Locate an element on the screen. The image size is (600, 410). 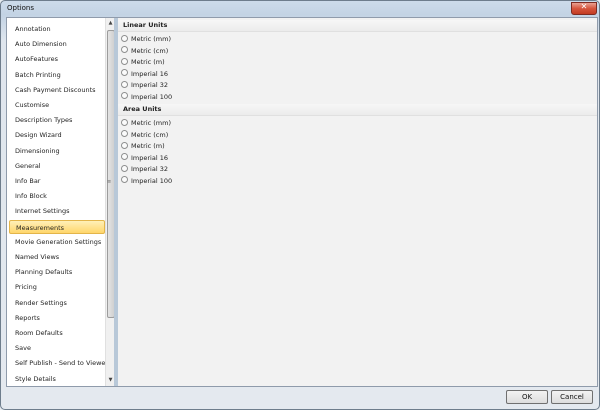
sidebar-item-save: Save is located at coordinates (57, 348).